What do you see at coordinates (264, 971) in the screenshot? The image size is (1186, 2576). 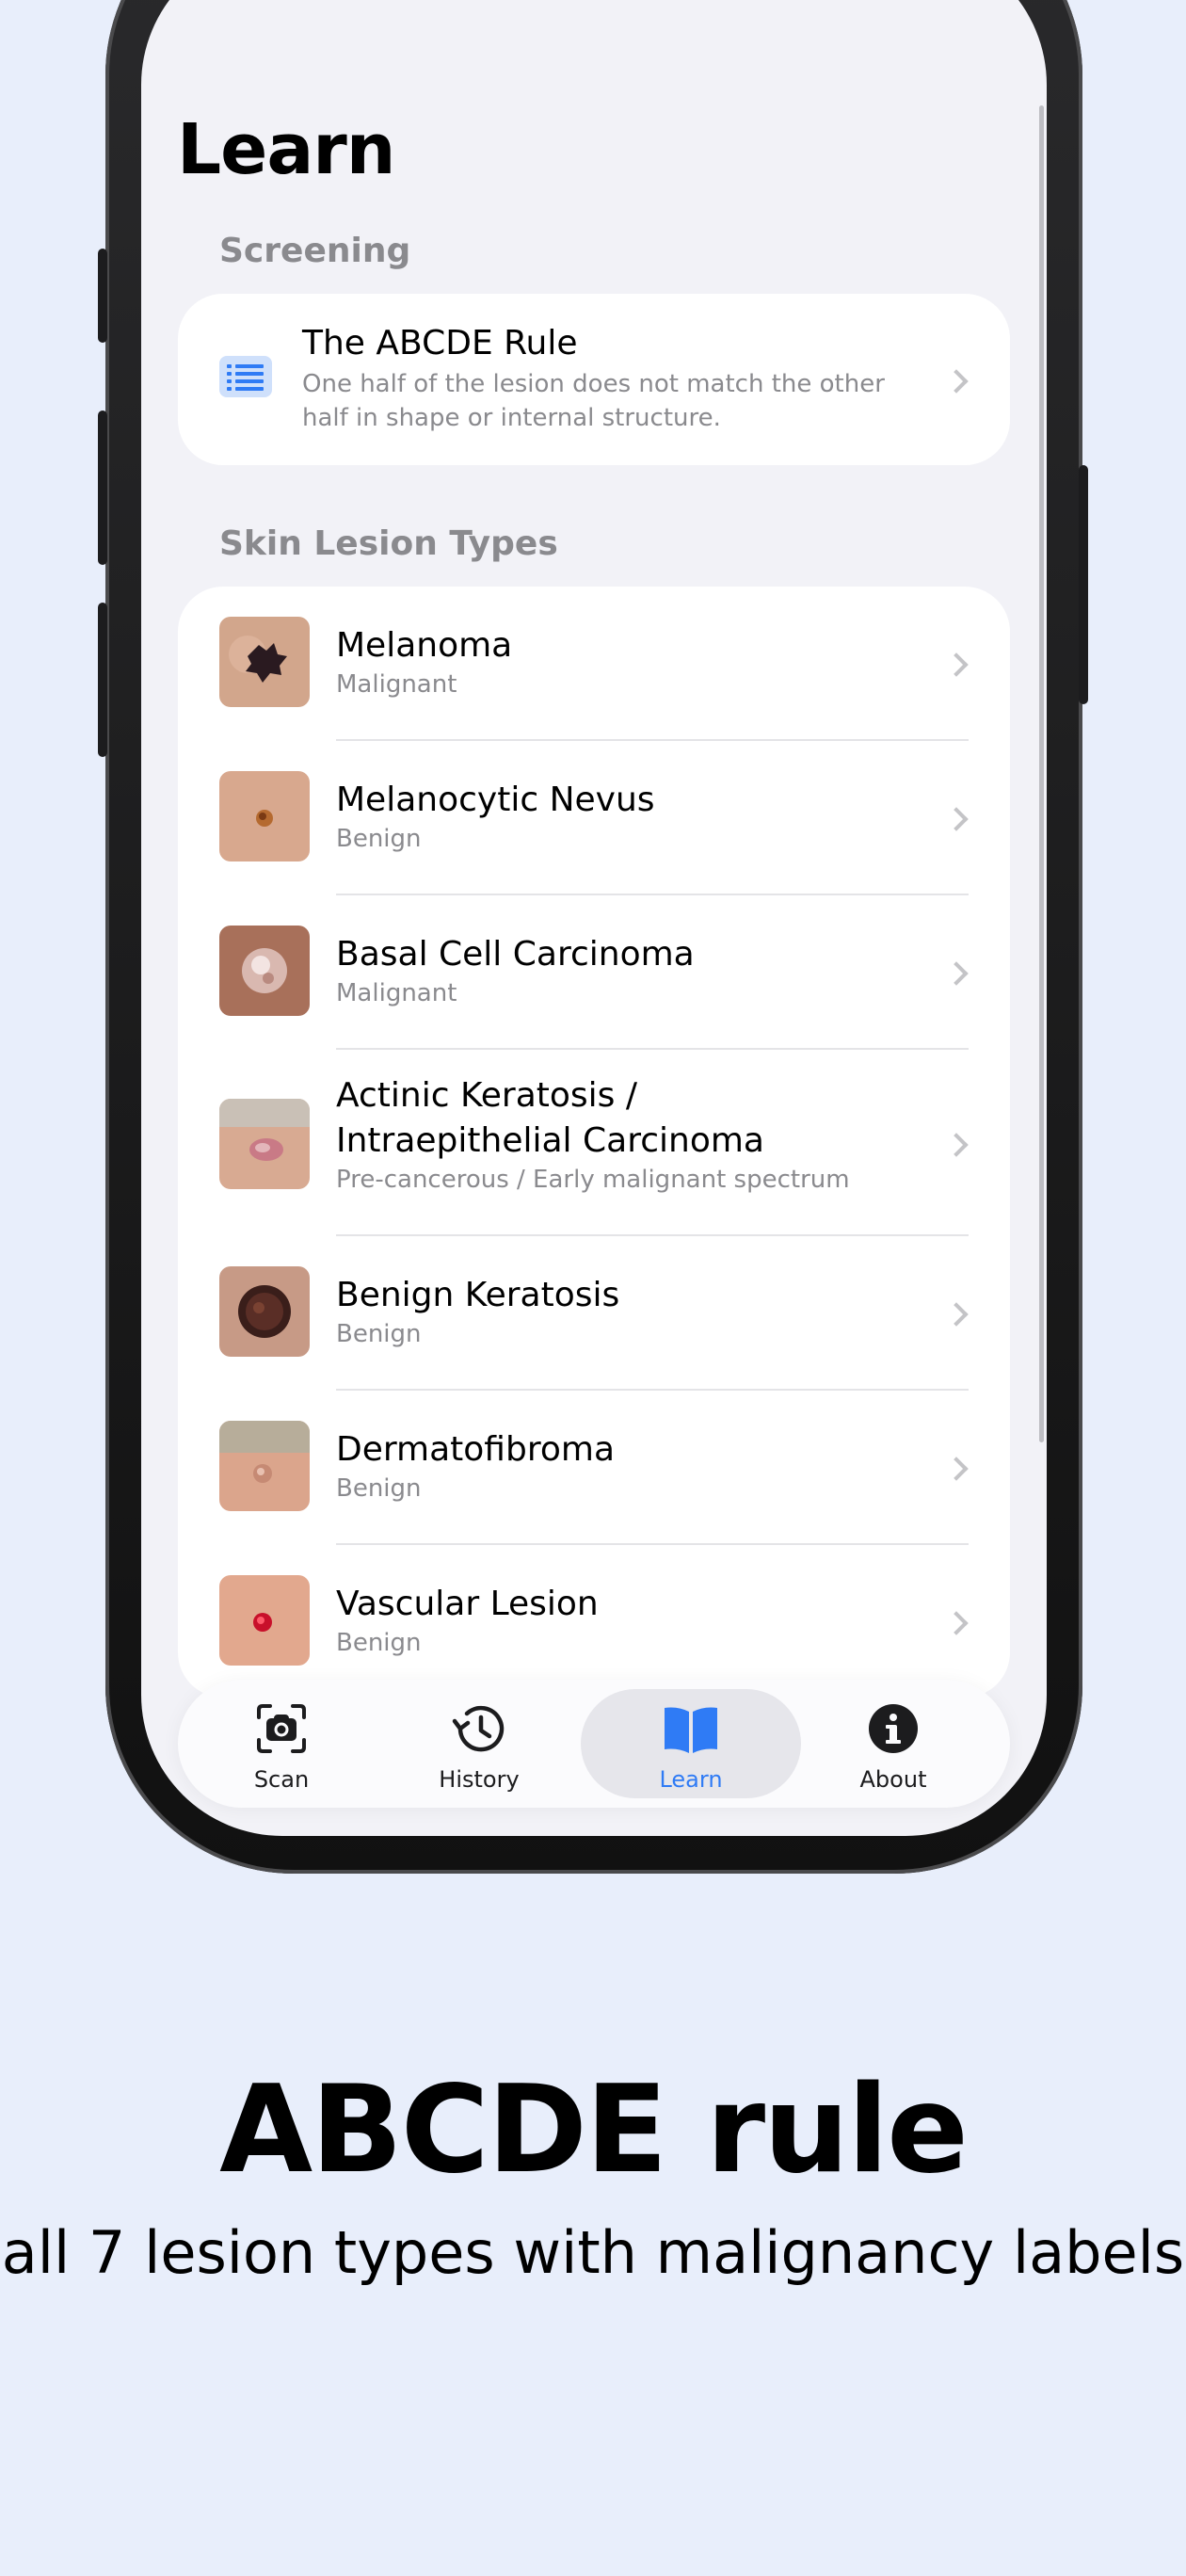 I see `basal-cell-carcinoma-thumbnail` at bounding box center [264, 971].